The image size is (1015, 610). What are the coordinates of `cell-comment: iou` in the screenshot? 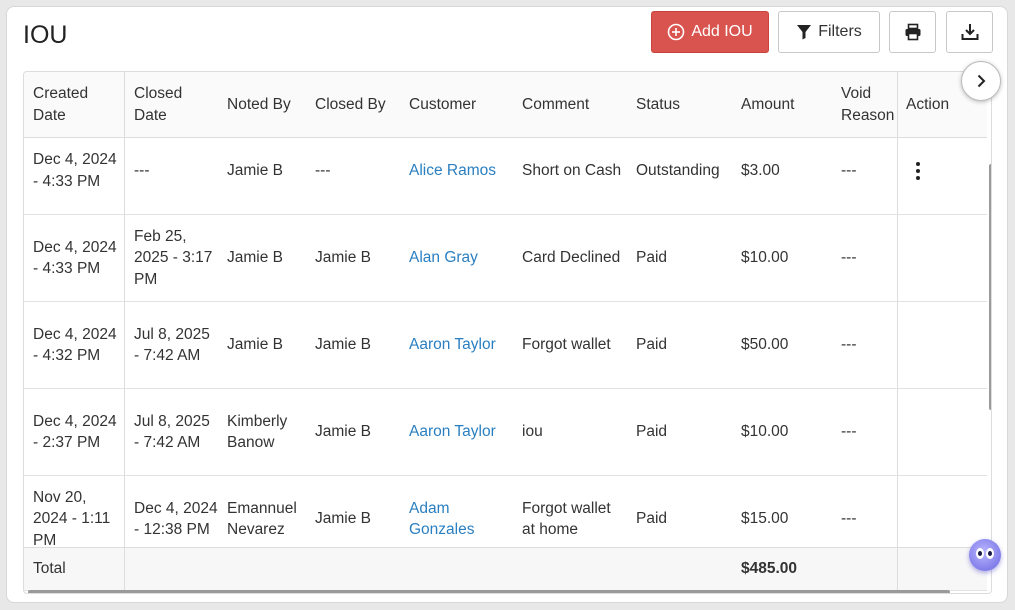 It's located at (532, 432).